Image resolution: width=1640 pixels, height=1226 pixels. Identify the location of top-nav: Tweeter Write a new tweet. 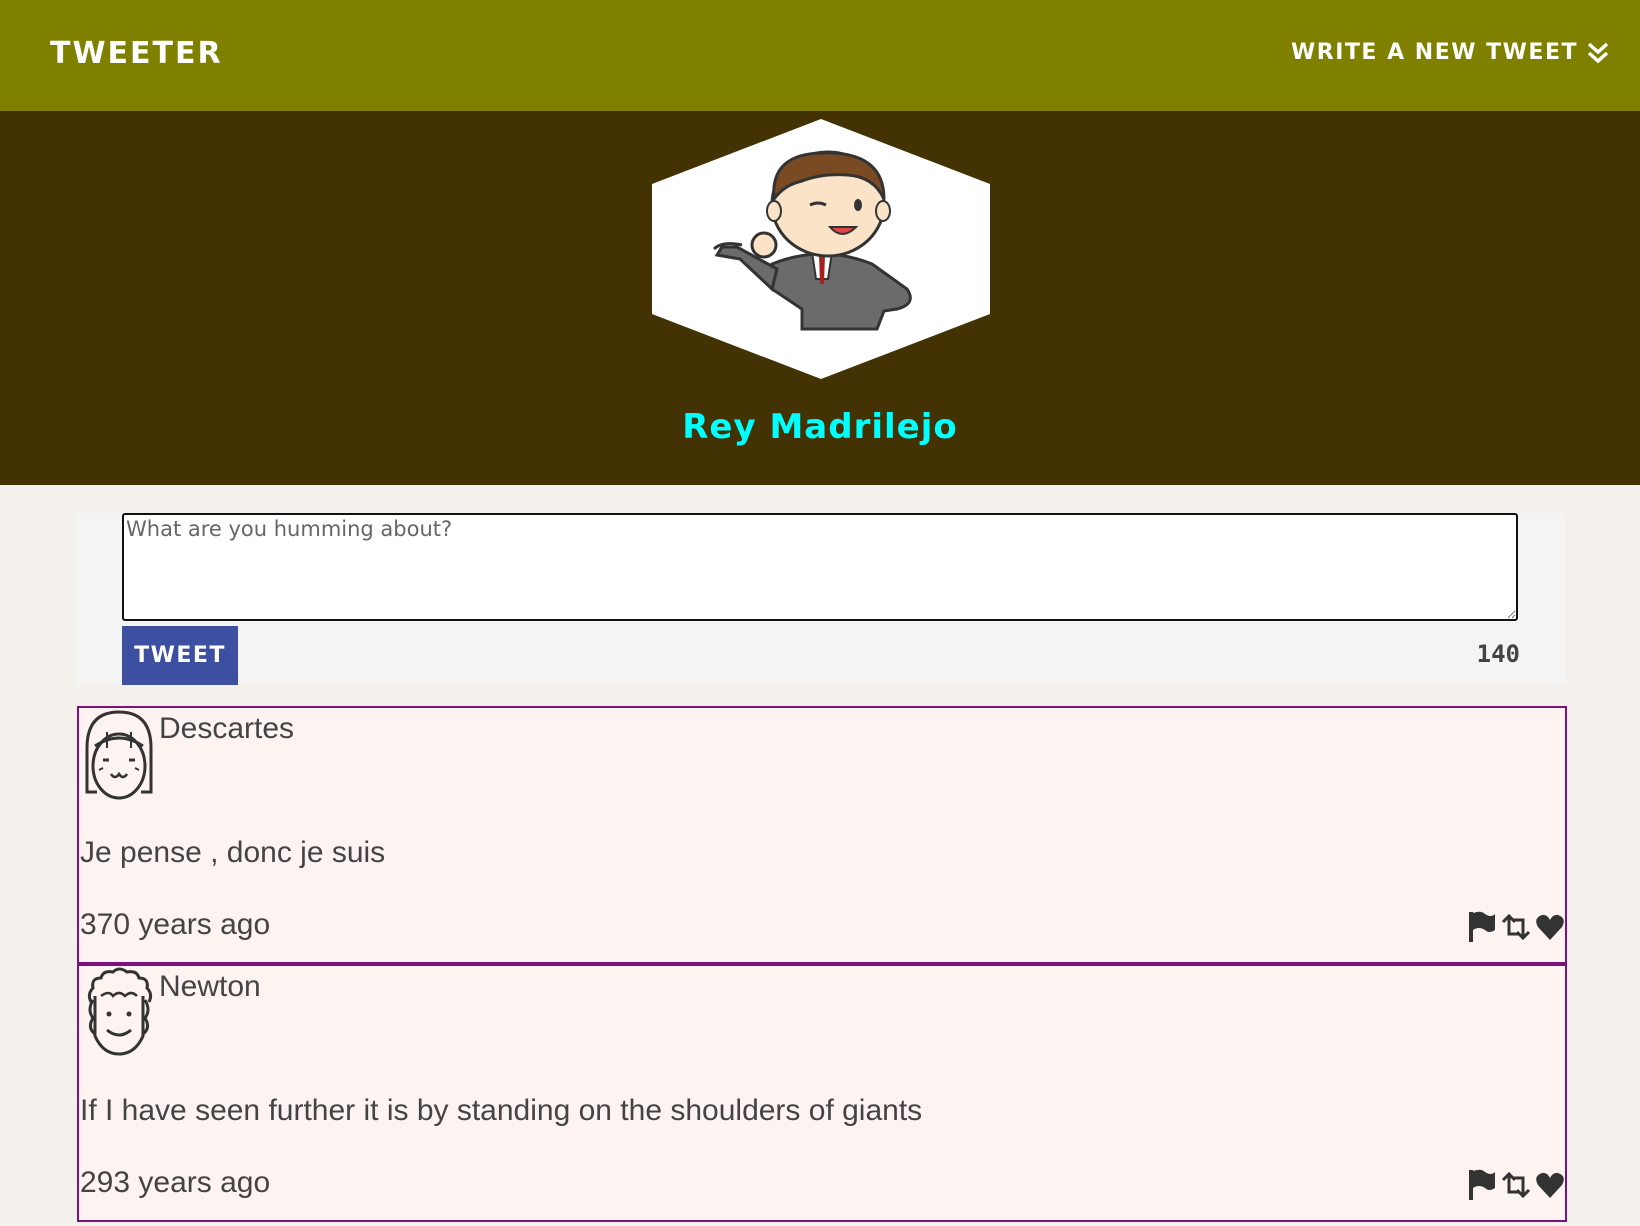
(820, 55).